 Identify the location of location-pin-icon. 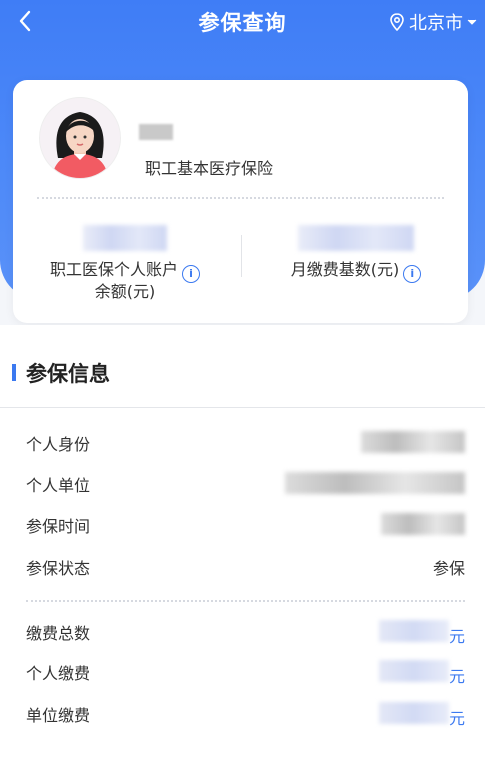
(397, 22).